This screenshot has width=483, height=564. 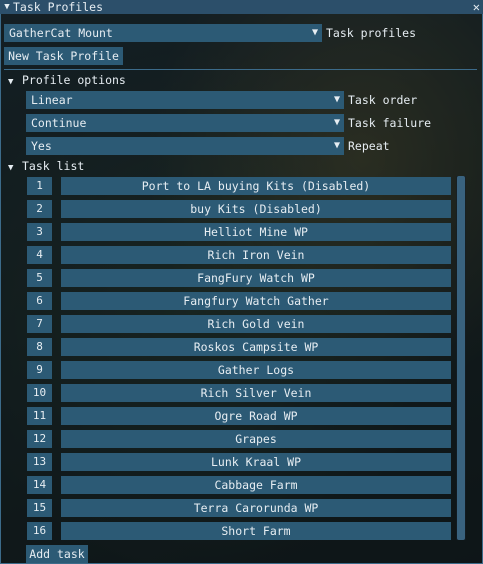 I want to click on repeat-select: Yes ▼, so click(x=185, y=146).